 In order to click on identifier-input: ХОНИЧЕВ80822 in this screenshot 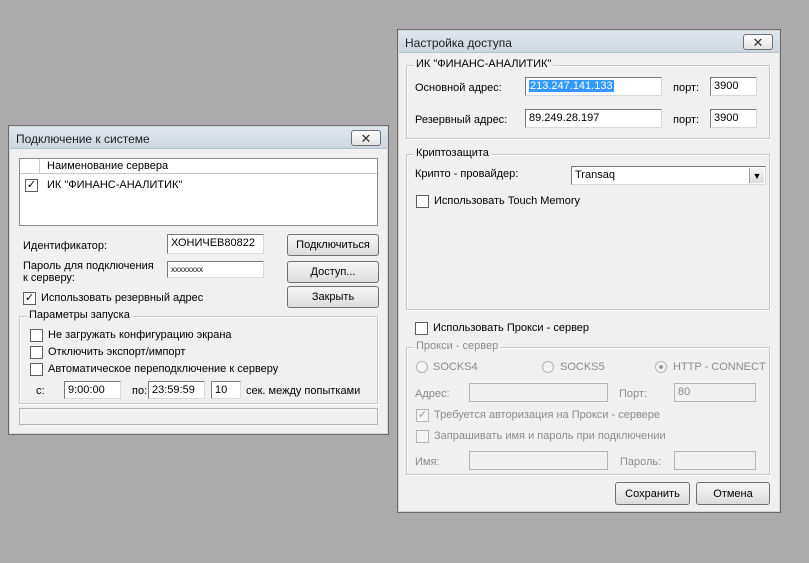, I will do `click(215, 244)`.